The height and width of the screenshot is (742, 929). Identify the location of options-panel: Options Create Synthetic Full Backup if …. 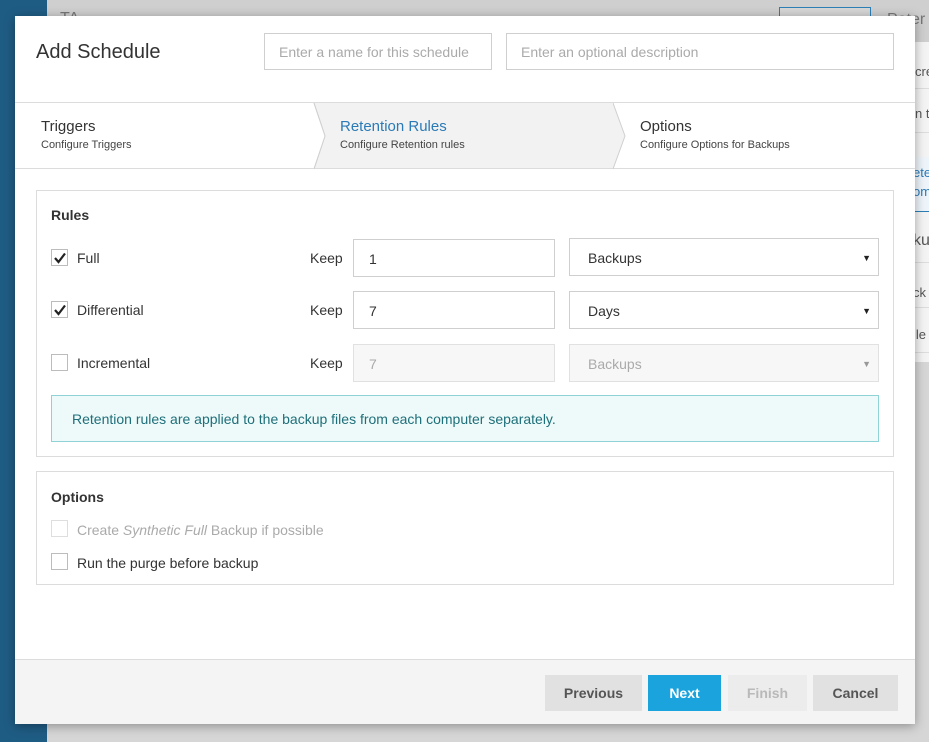
(465, 528).